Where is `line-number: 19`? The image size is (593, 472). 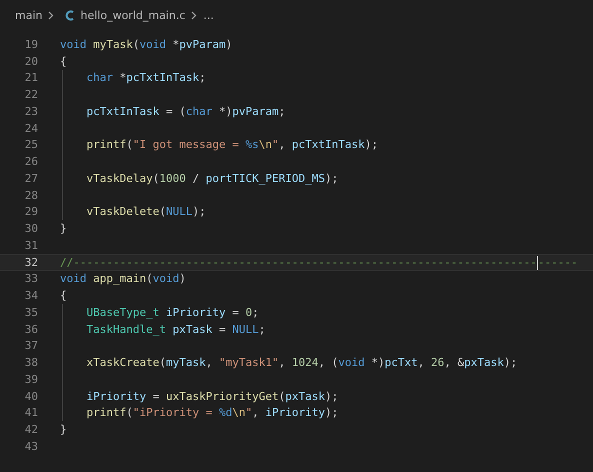 line-number: 19 is located at coordinates (31, 44).